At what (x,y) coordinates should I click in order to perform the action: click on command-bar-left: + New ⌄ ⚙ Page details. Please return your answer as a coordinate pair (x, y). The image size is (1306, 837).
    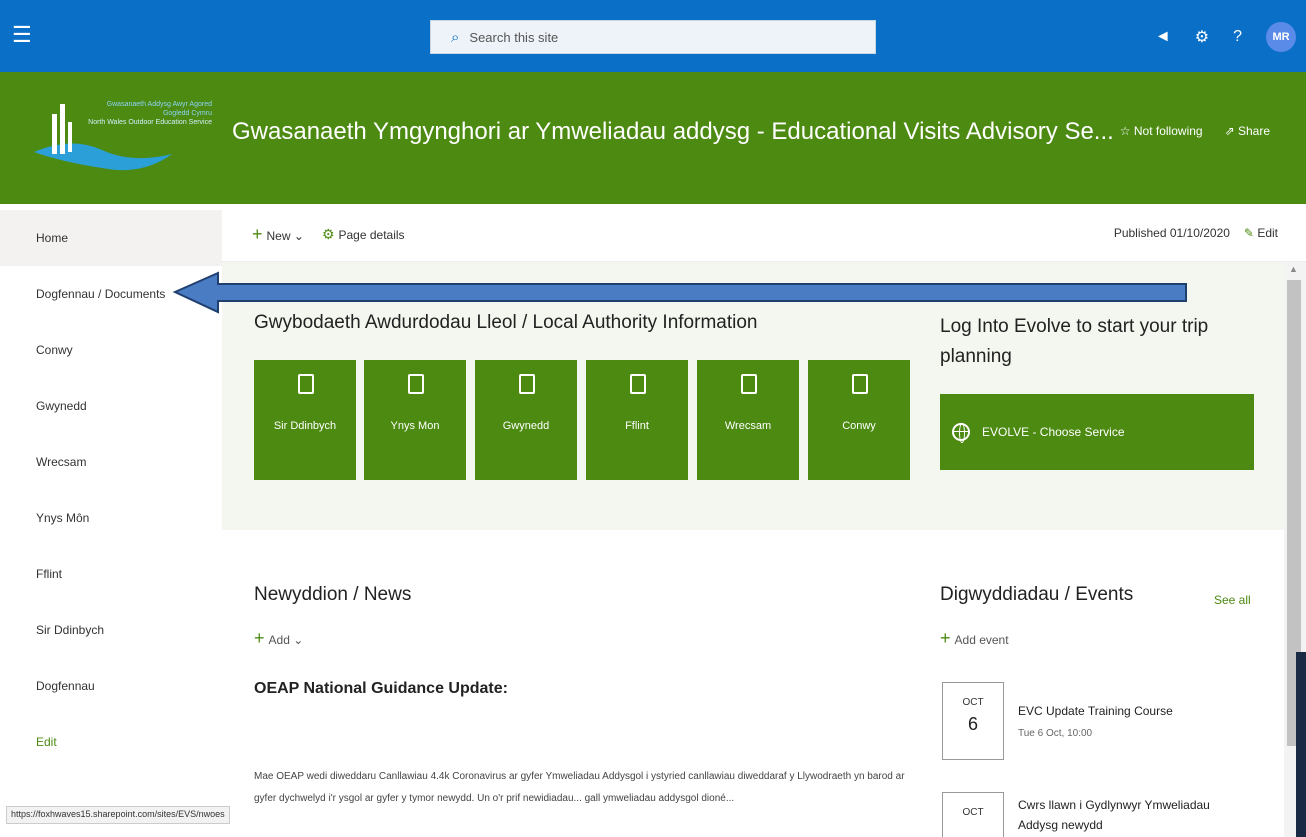
    Looking at the image, I should click on (328, 234).